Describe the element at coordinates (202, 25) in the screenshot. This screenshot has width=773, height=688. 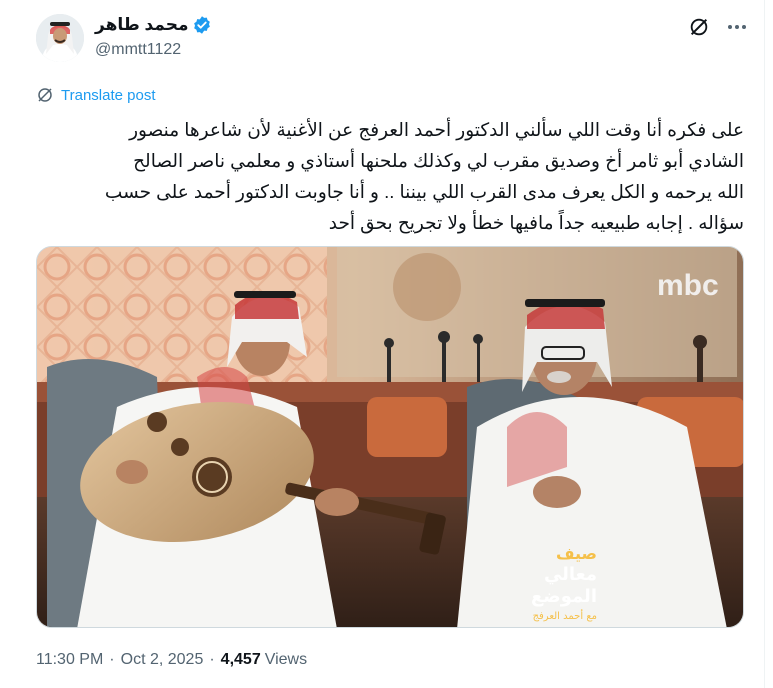
I see `verified-badge-icon` at that location.